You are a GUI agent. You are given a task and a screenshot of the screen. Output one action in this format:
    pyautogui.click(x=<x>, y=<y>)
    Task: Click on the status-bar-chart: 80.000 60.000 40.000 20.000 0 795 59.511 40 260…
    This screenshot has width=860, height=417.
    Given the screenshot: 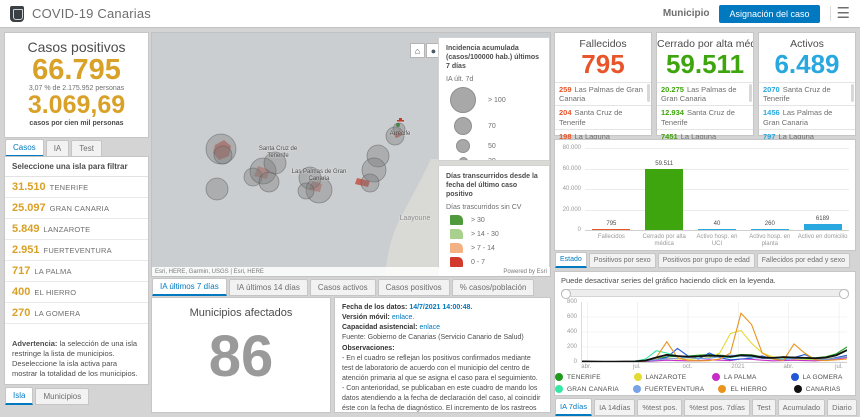 What is the action you would take?
    pyautogui.click(x=705, y=195)
    